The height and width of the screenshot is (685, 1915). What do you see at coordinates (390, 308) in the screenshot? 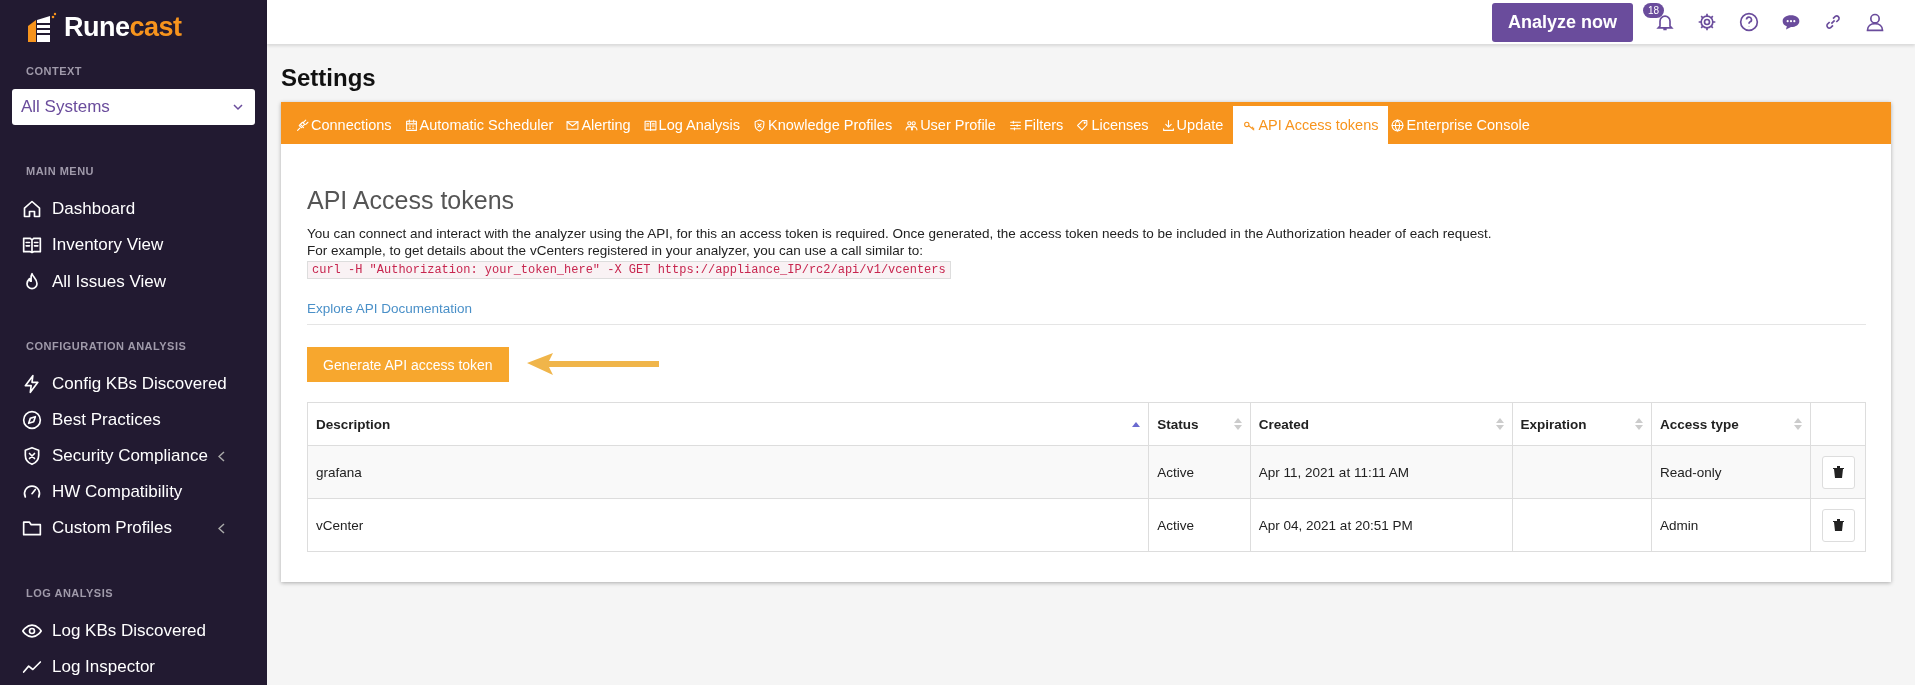
I see `documentation-link: Explore API Documentation` at bounding box center [390, 308].